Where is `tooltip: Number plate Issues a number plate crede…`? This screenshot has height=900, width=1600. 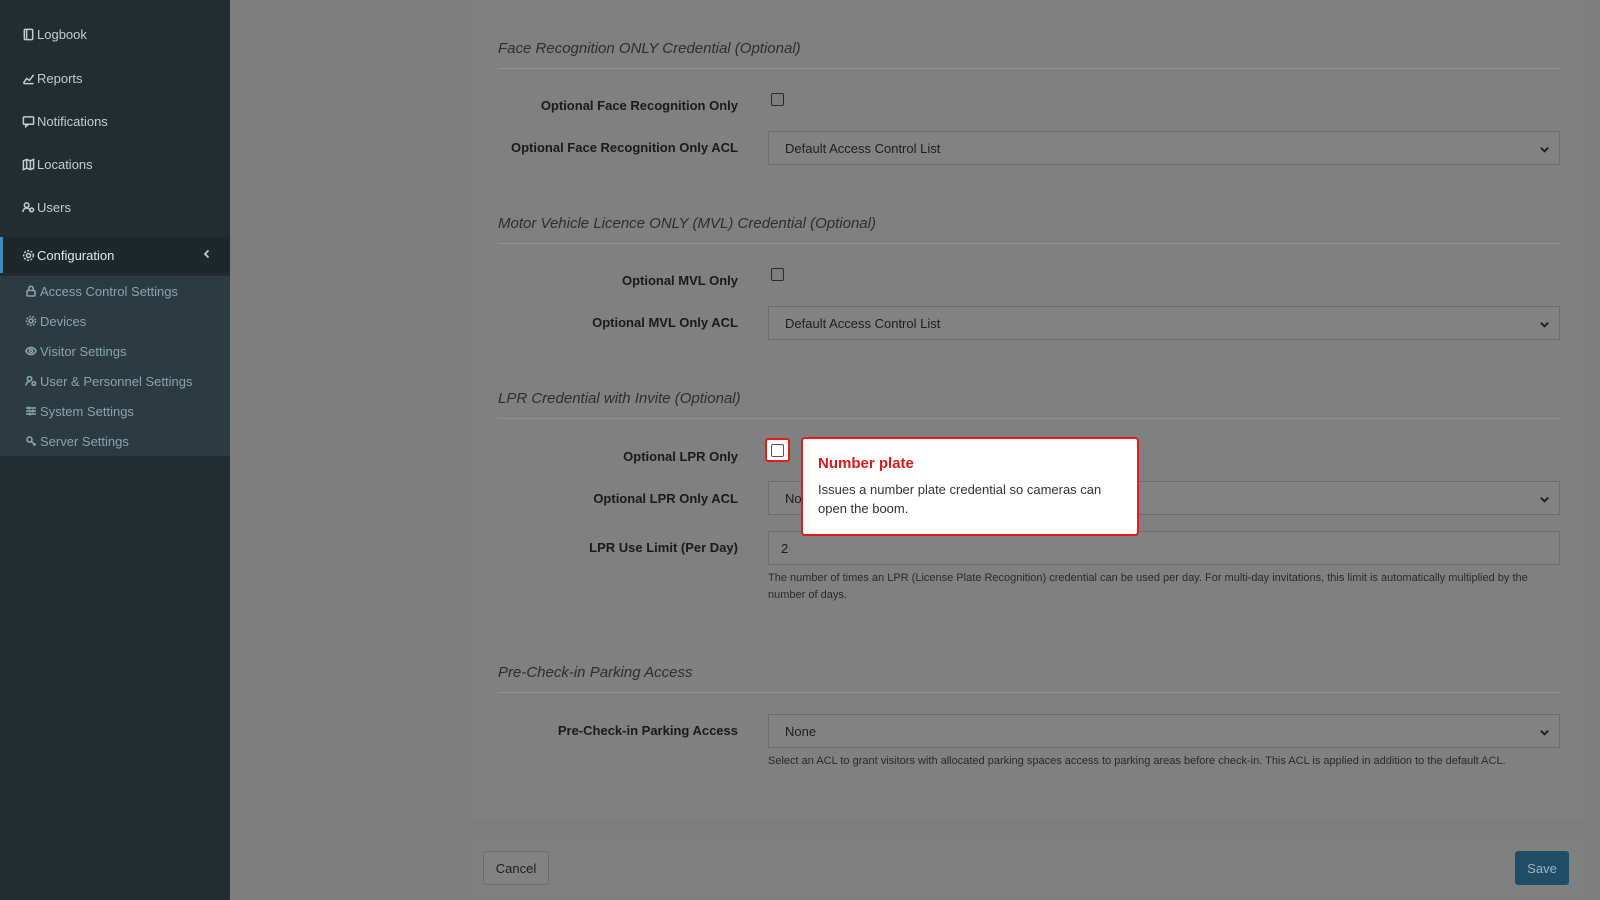
tooltip: Number plate Issues a number plate crede… is located at coordinates (970, 486).